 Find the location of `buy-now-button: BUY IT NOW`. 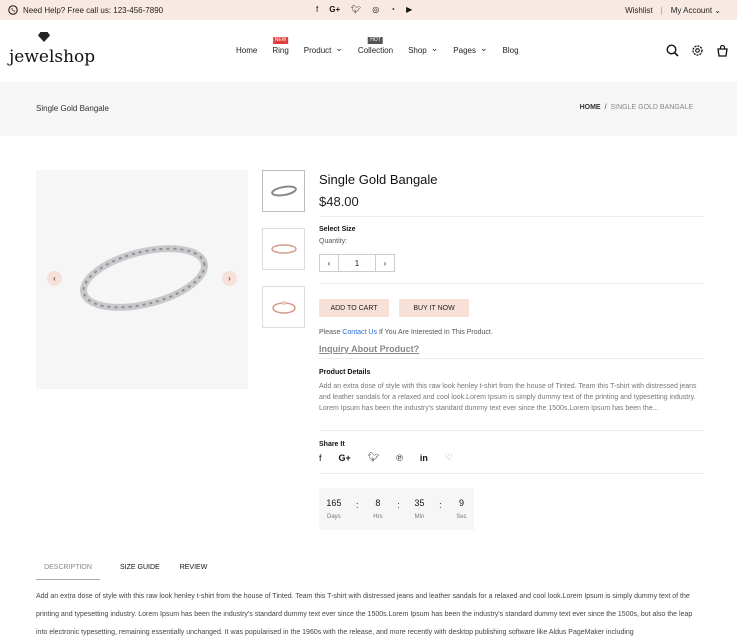

buy-now-button: BUY IT NOW is located at coordinates (434, 308).